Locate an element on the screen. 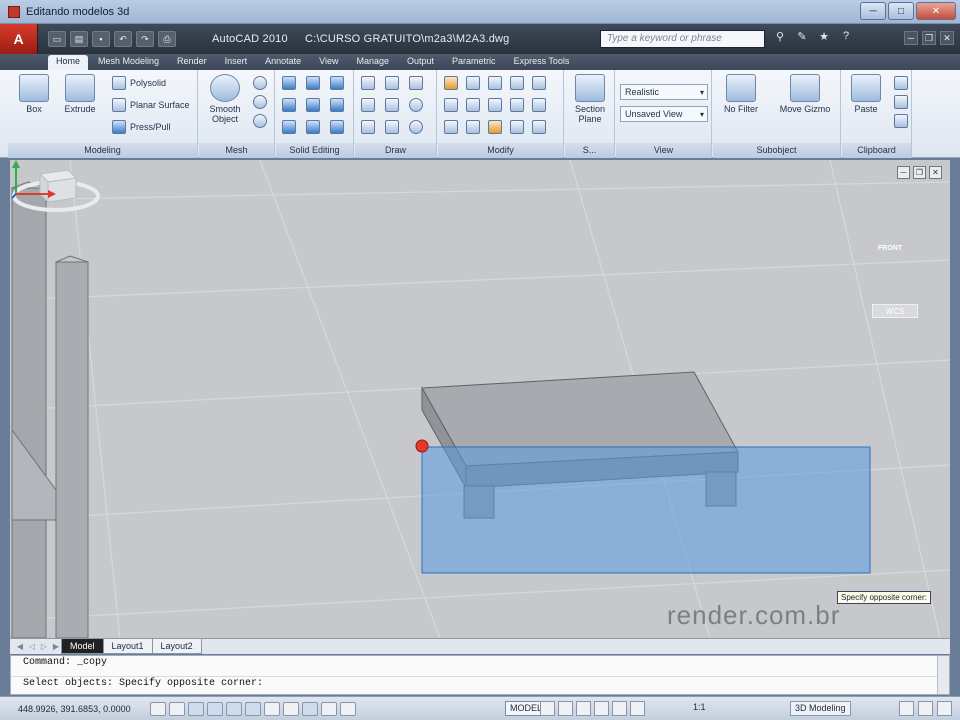 This screenshot has width=960, height=720. visual-style-select: Realistic is located at coordinates (664, 92).